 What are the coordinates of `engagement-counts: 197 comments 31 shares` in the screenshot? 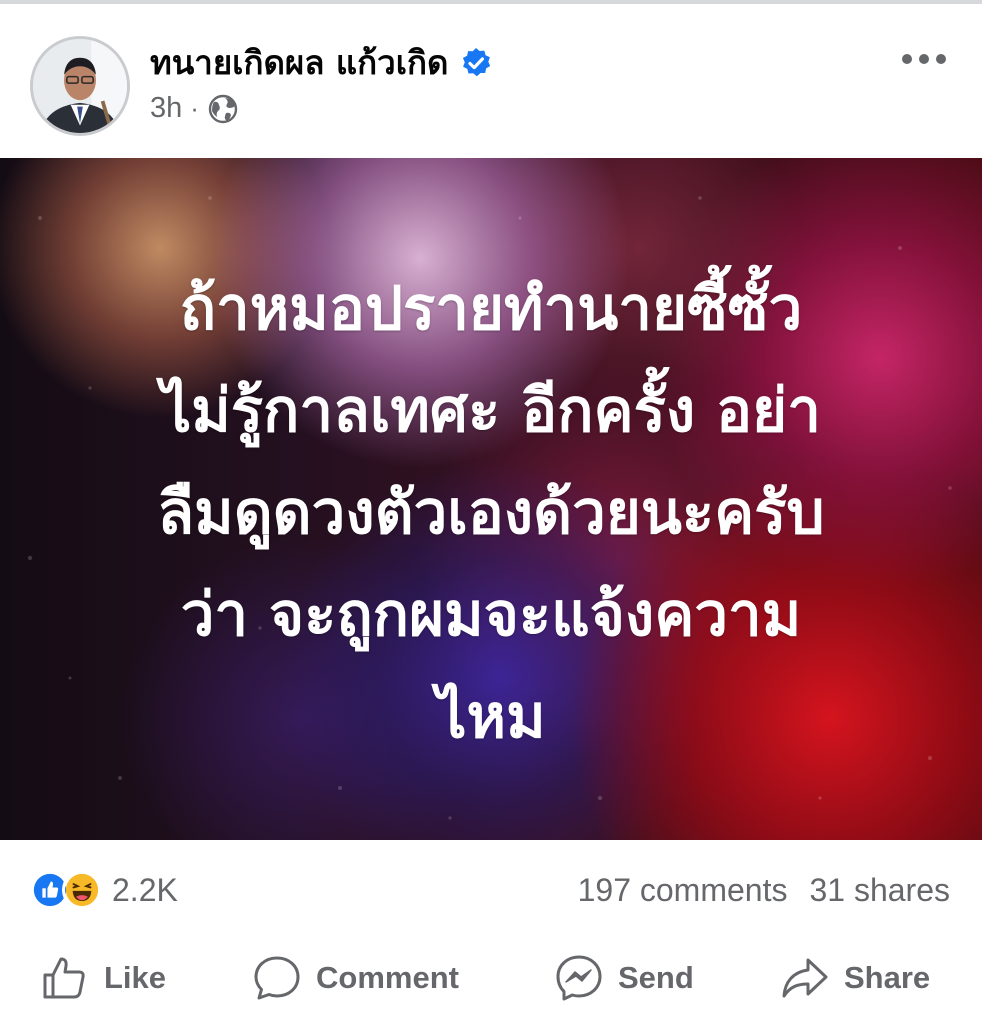 It's located at (764, 890).